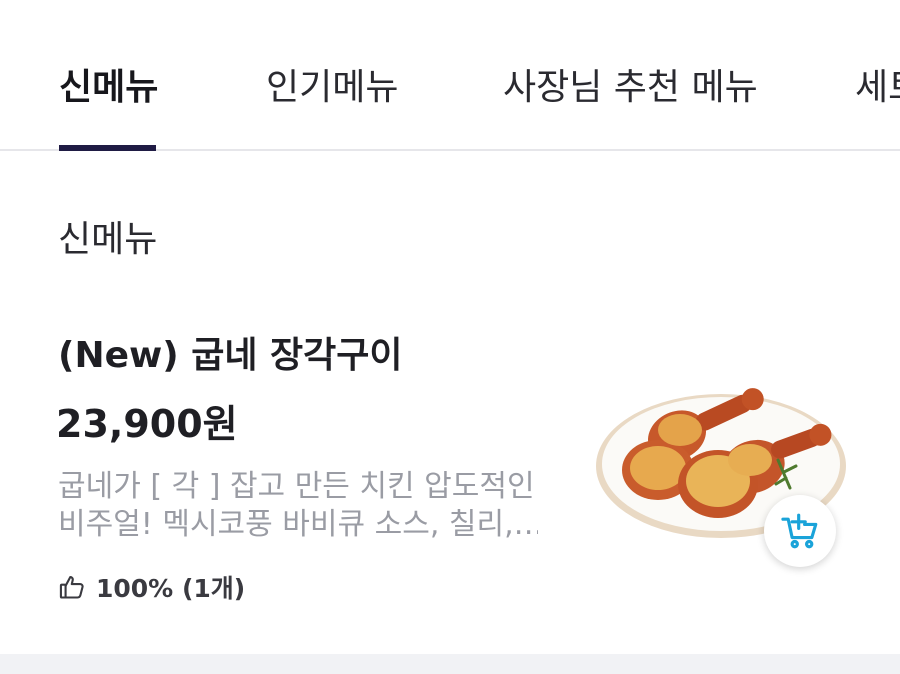 This screenshot has height=674, width=900. What do you see at coordinates (147, 424) in the screenshot?
I see `menu-item-price: 23,900원` at bounding box center [147, 424].